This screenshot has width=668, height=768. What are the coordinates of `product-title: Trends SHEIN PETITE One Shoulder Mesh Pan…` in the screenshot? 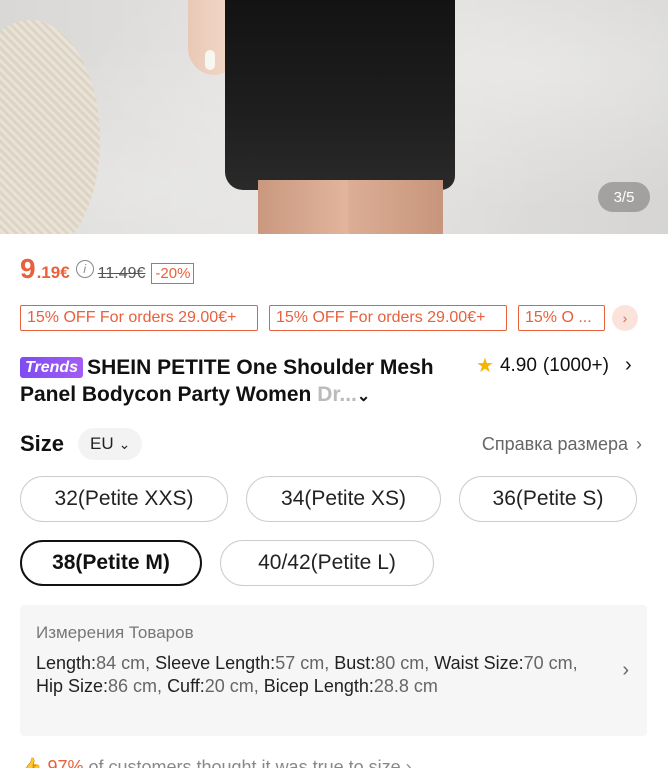 It's located at (235, 382).